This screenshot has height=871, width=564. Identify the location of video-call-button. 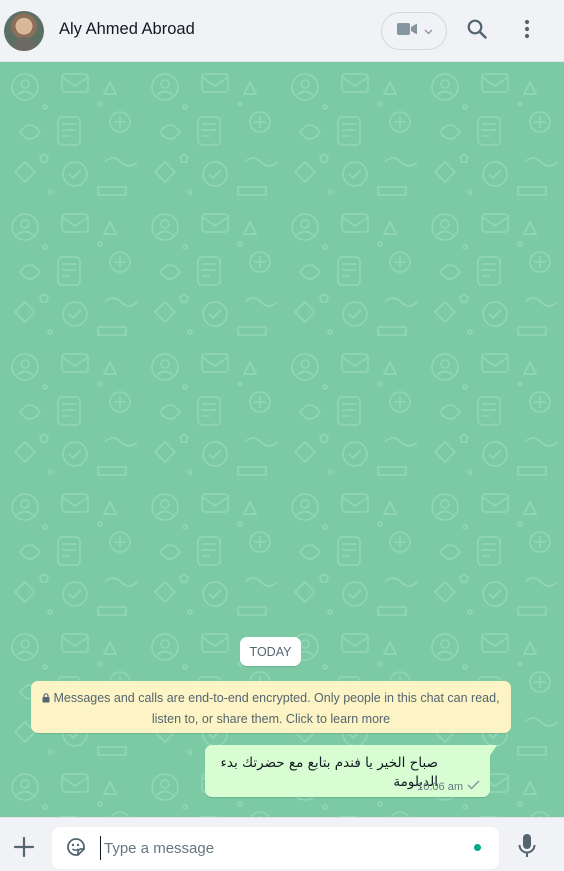
(414, 31).